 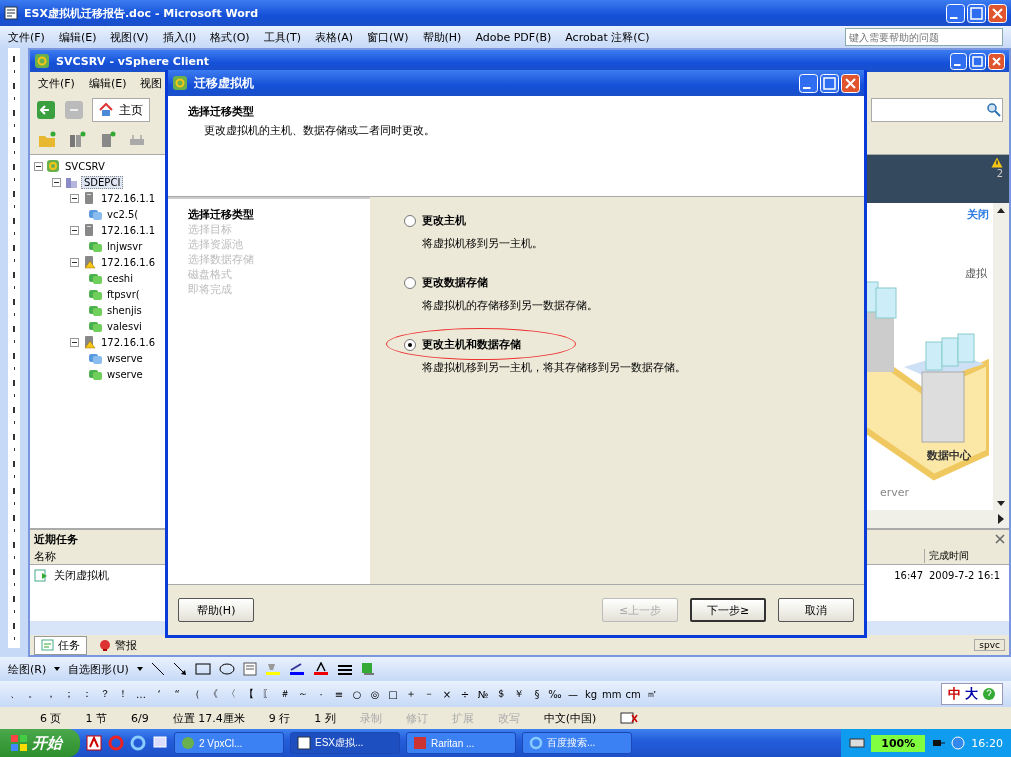 I want to click on menu-item: Adobe PDF(B), so click(x=513, y=37).